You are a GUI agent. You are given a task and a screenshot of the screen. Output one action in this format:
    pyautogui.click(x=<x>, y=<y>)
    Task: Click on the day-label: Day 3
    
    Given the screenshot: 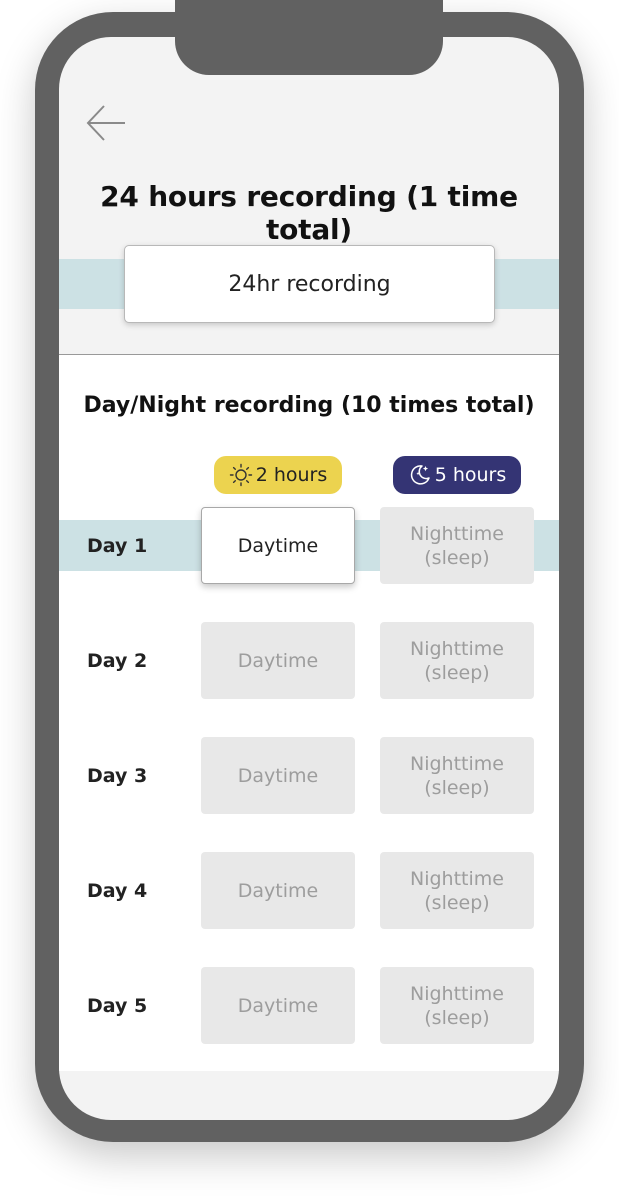 What is the action you would take?
    pyautogui.click(x=117, y=775)
    